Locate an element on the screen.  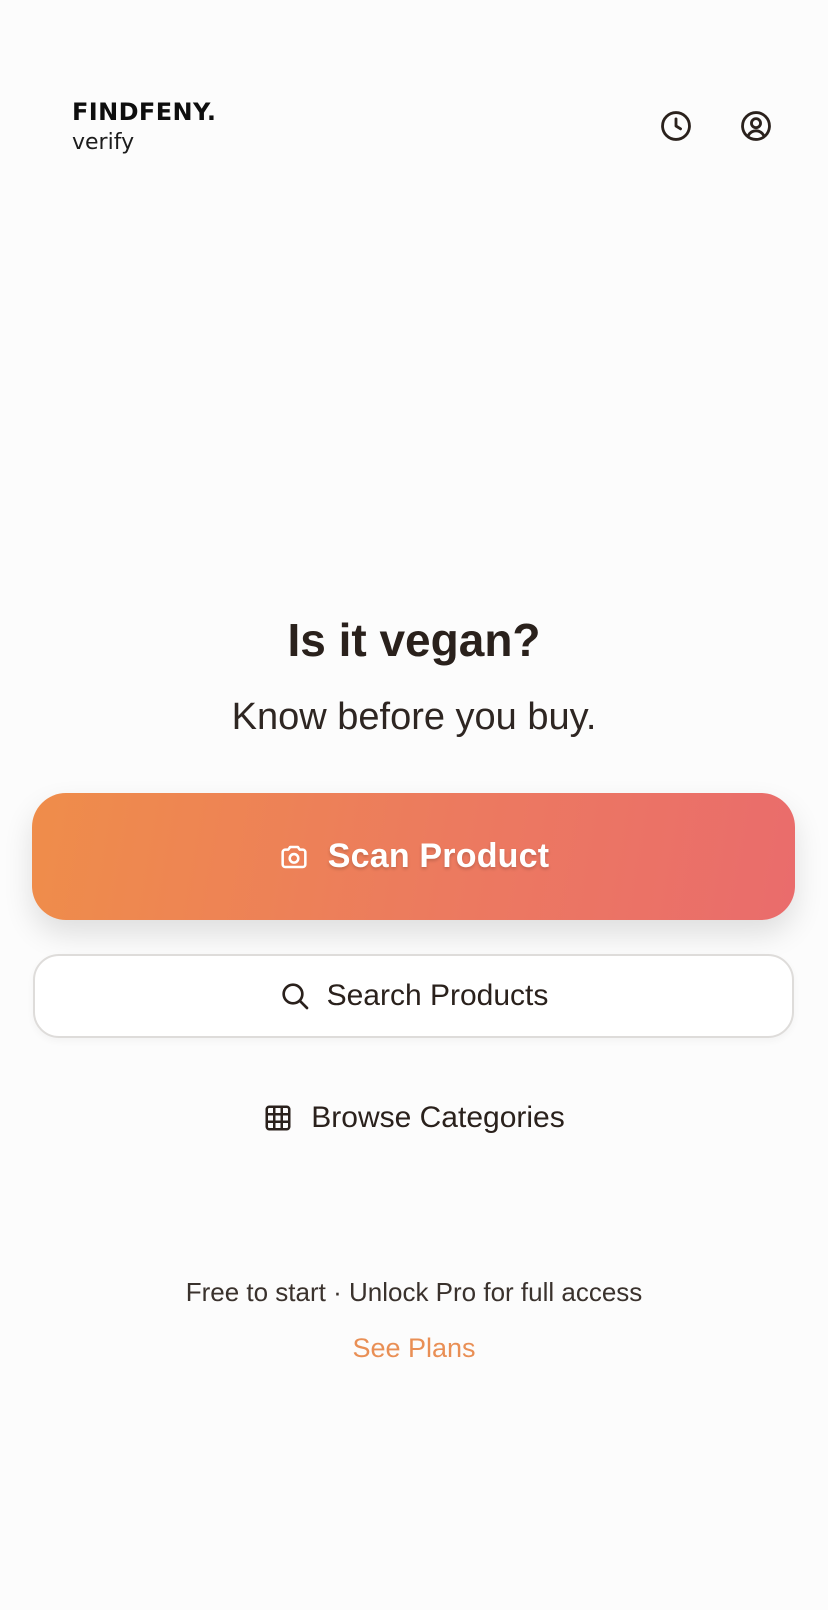
browse-categories-label: Browse Categories is located at coordinates (438, 1117).